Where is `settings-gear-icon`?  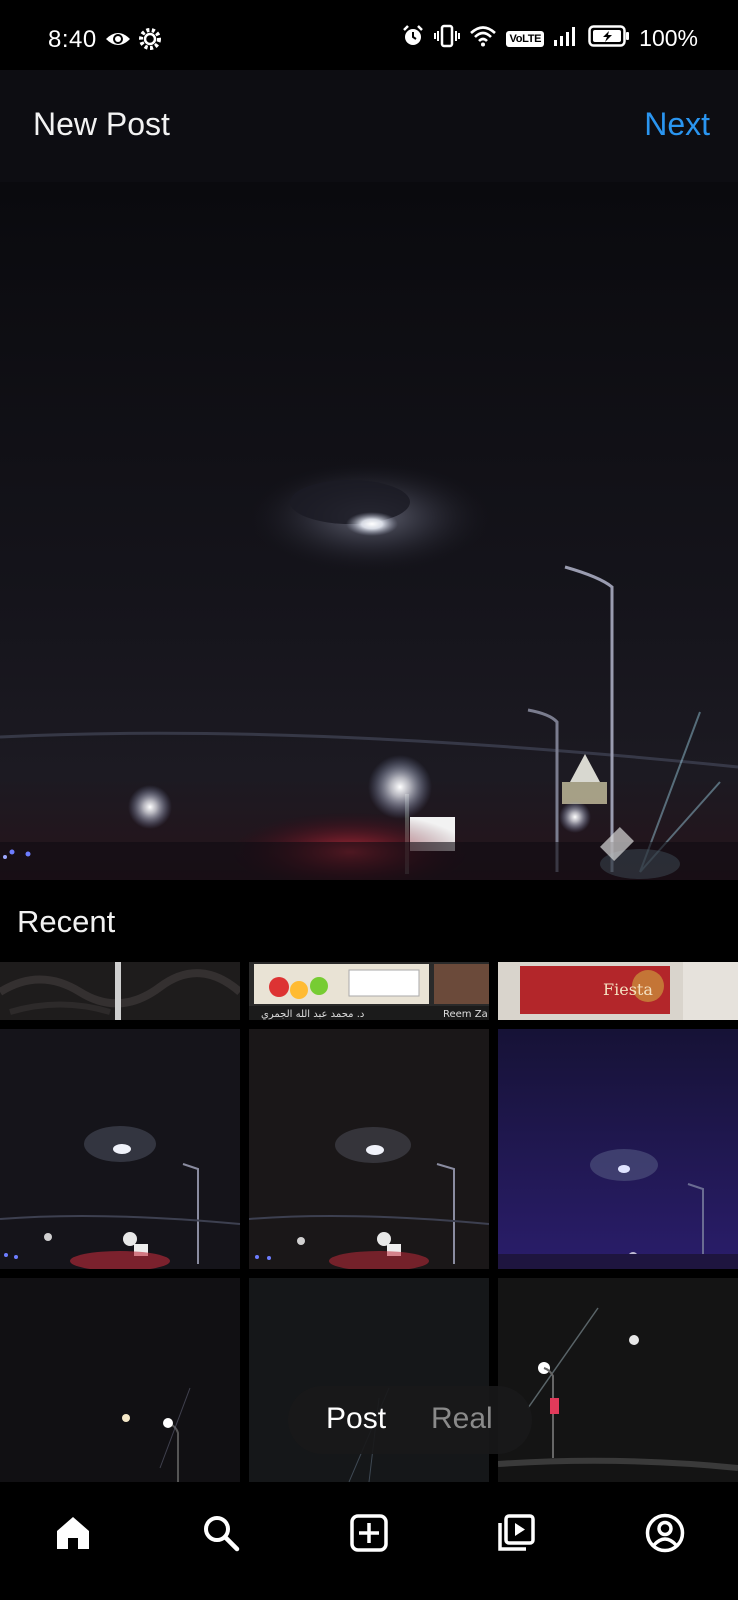 settings-gear-icon is located at coordinates (150, 41).